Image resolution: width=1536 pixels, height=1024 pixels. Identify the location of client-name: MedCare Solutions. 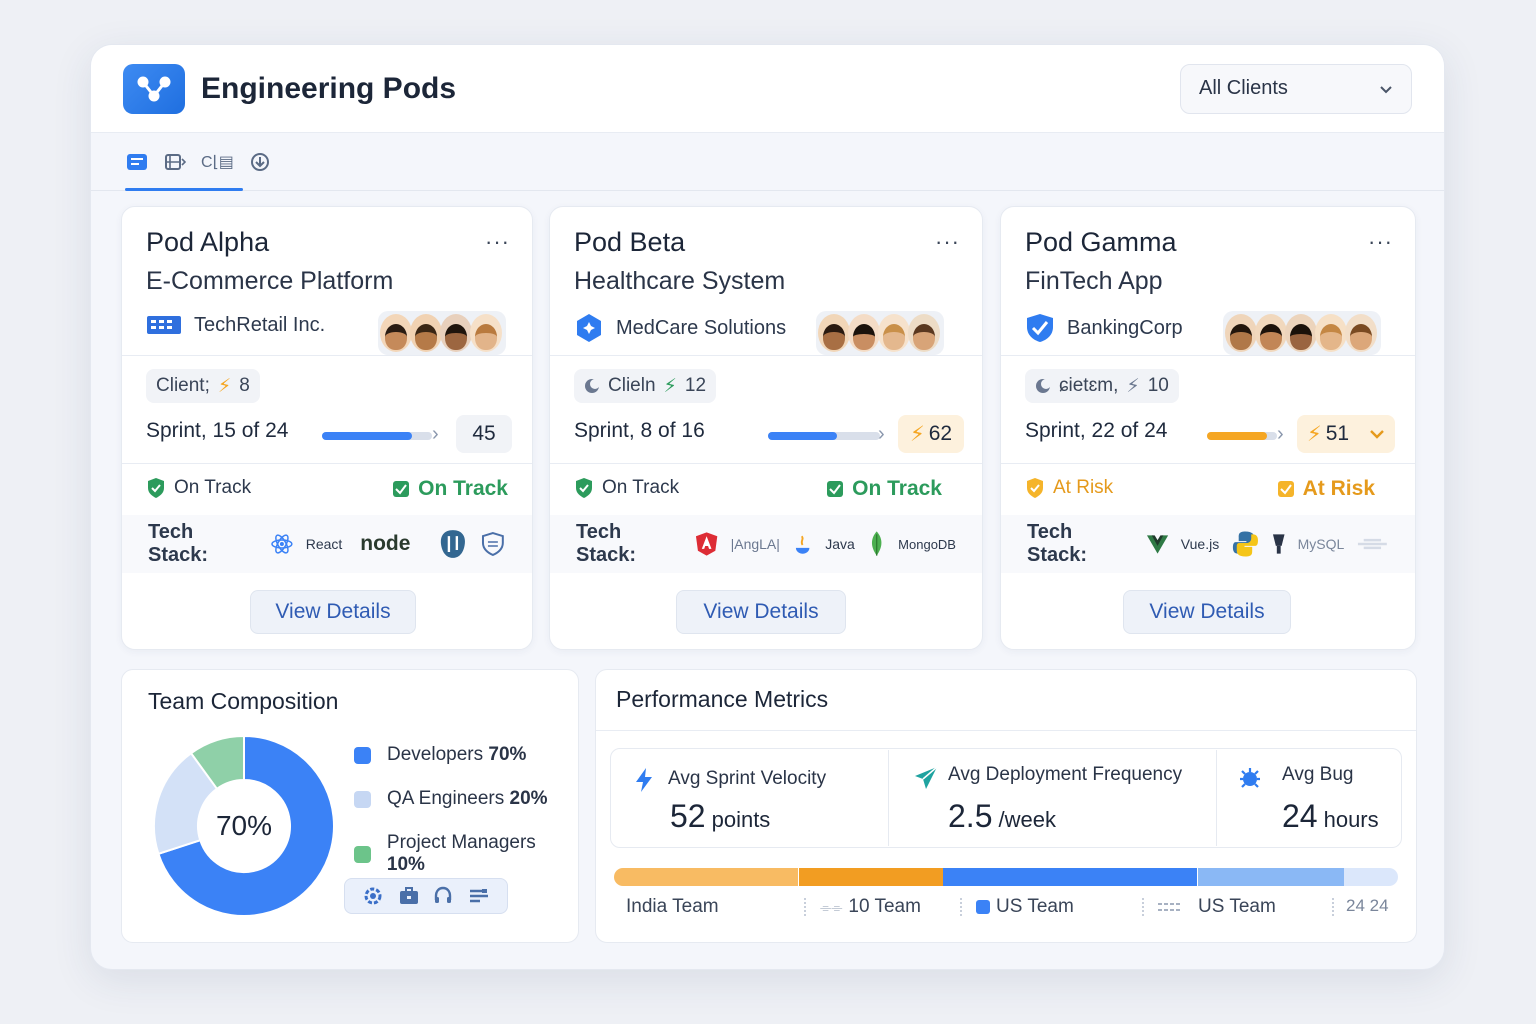
(701, 327).